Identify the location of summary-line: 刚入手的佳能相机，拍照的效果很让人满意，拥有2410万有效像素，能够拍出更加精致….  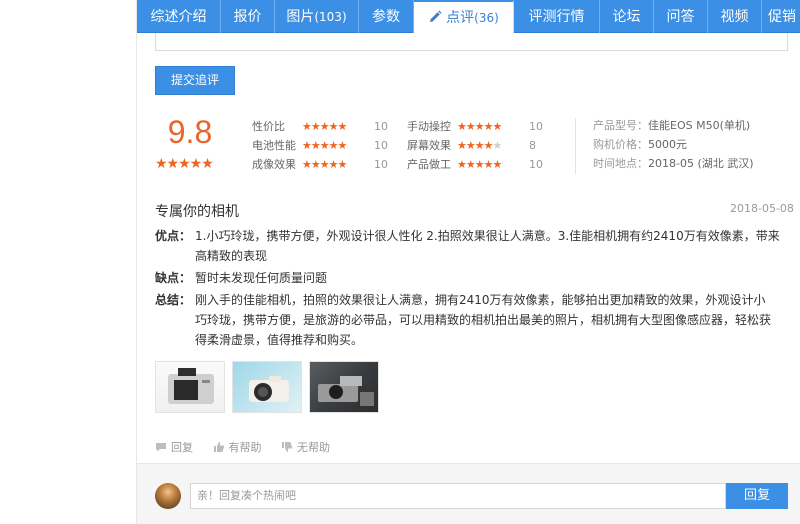
(480, 300).